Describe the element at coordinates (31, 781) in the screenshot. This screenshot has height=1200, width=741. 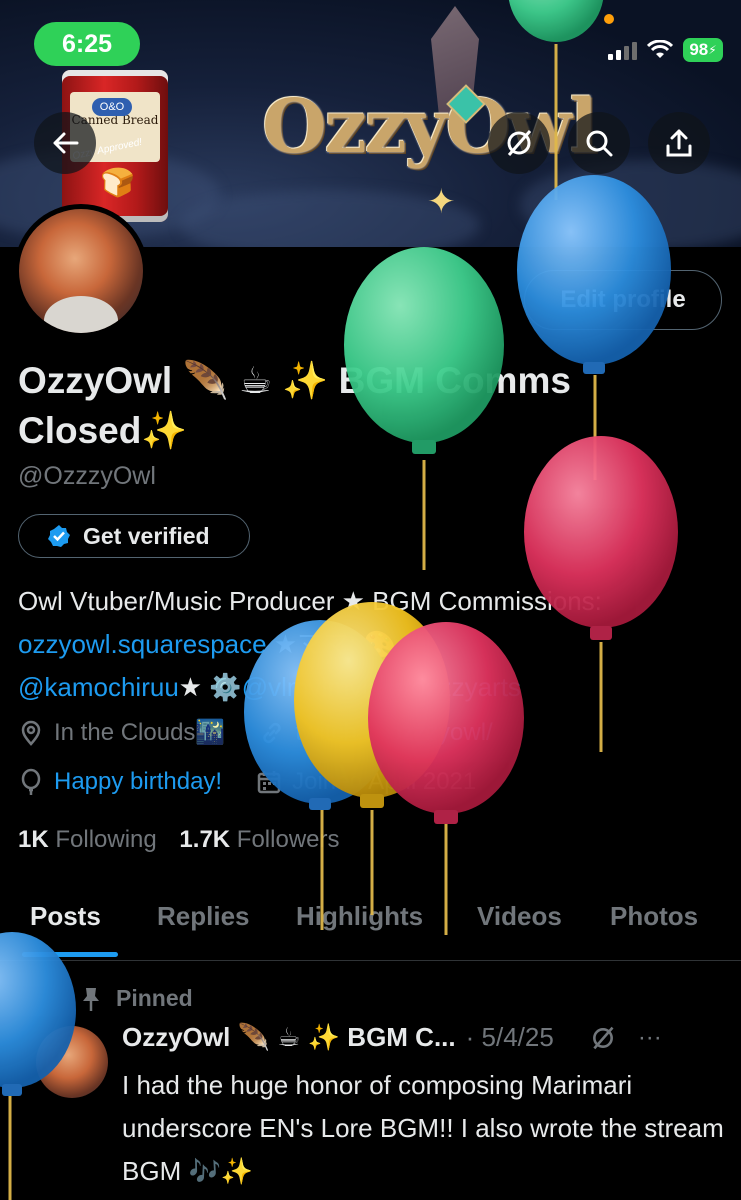
I see `balloon-icon` at that location.